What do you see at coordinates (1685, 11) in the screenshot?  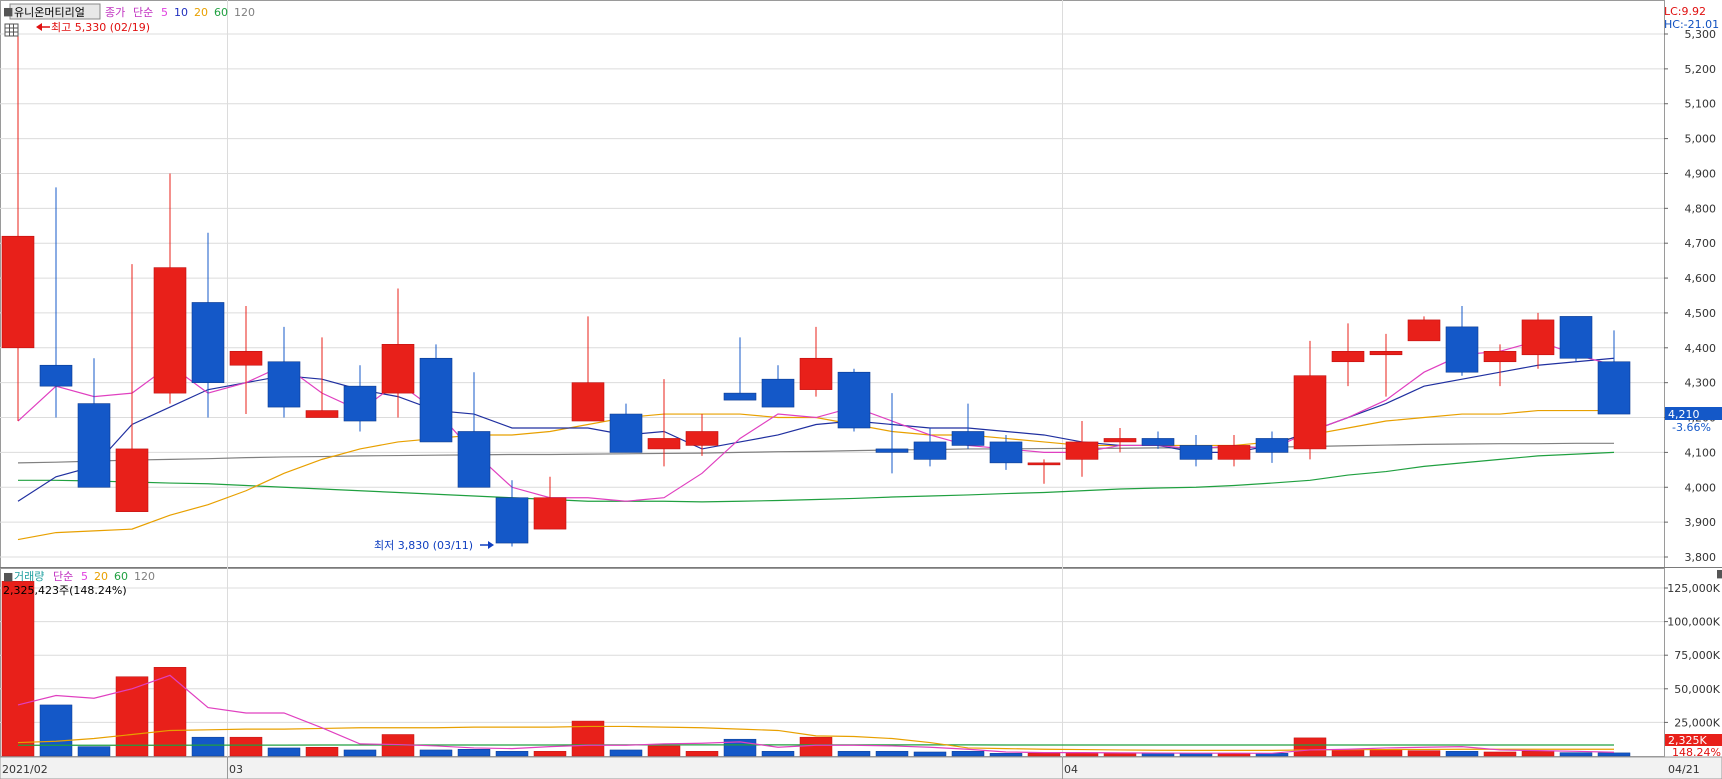 I see `lc-value: LC:9.92` at bounding box center [1685, 11].